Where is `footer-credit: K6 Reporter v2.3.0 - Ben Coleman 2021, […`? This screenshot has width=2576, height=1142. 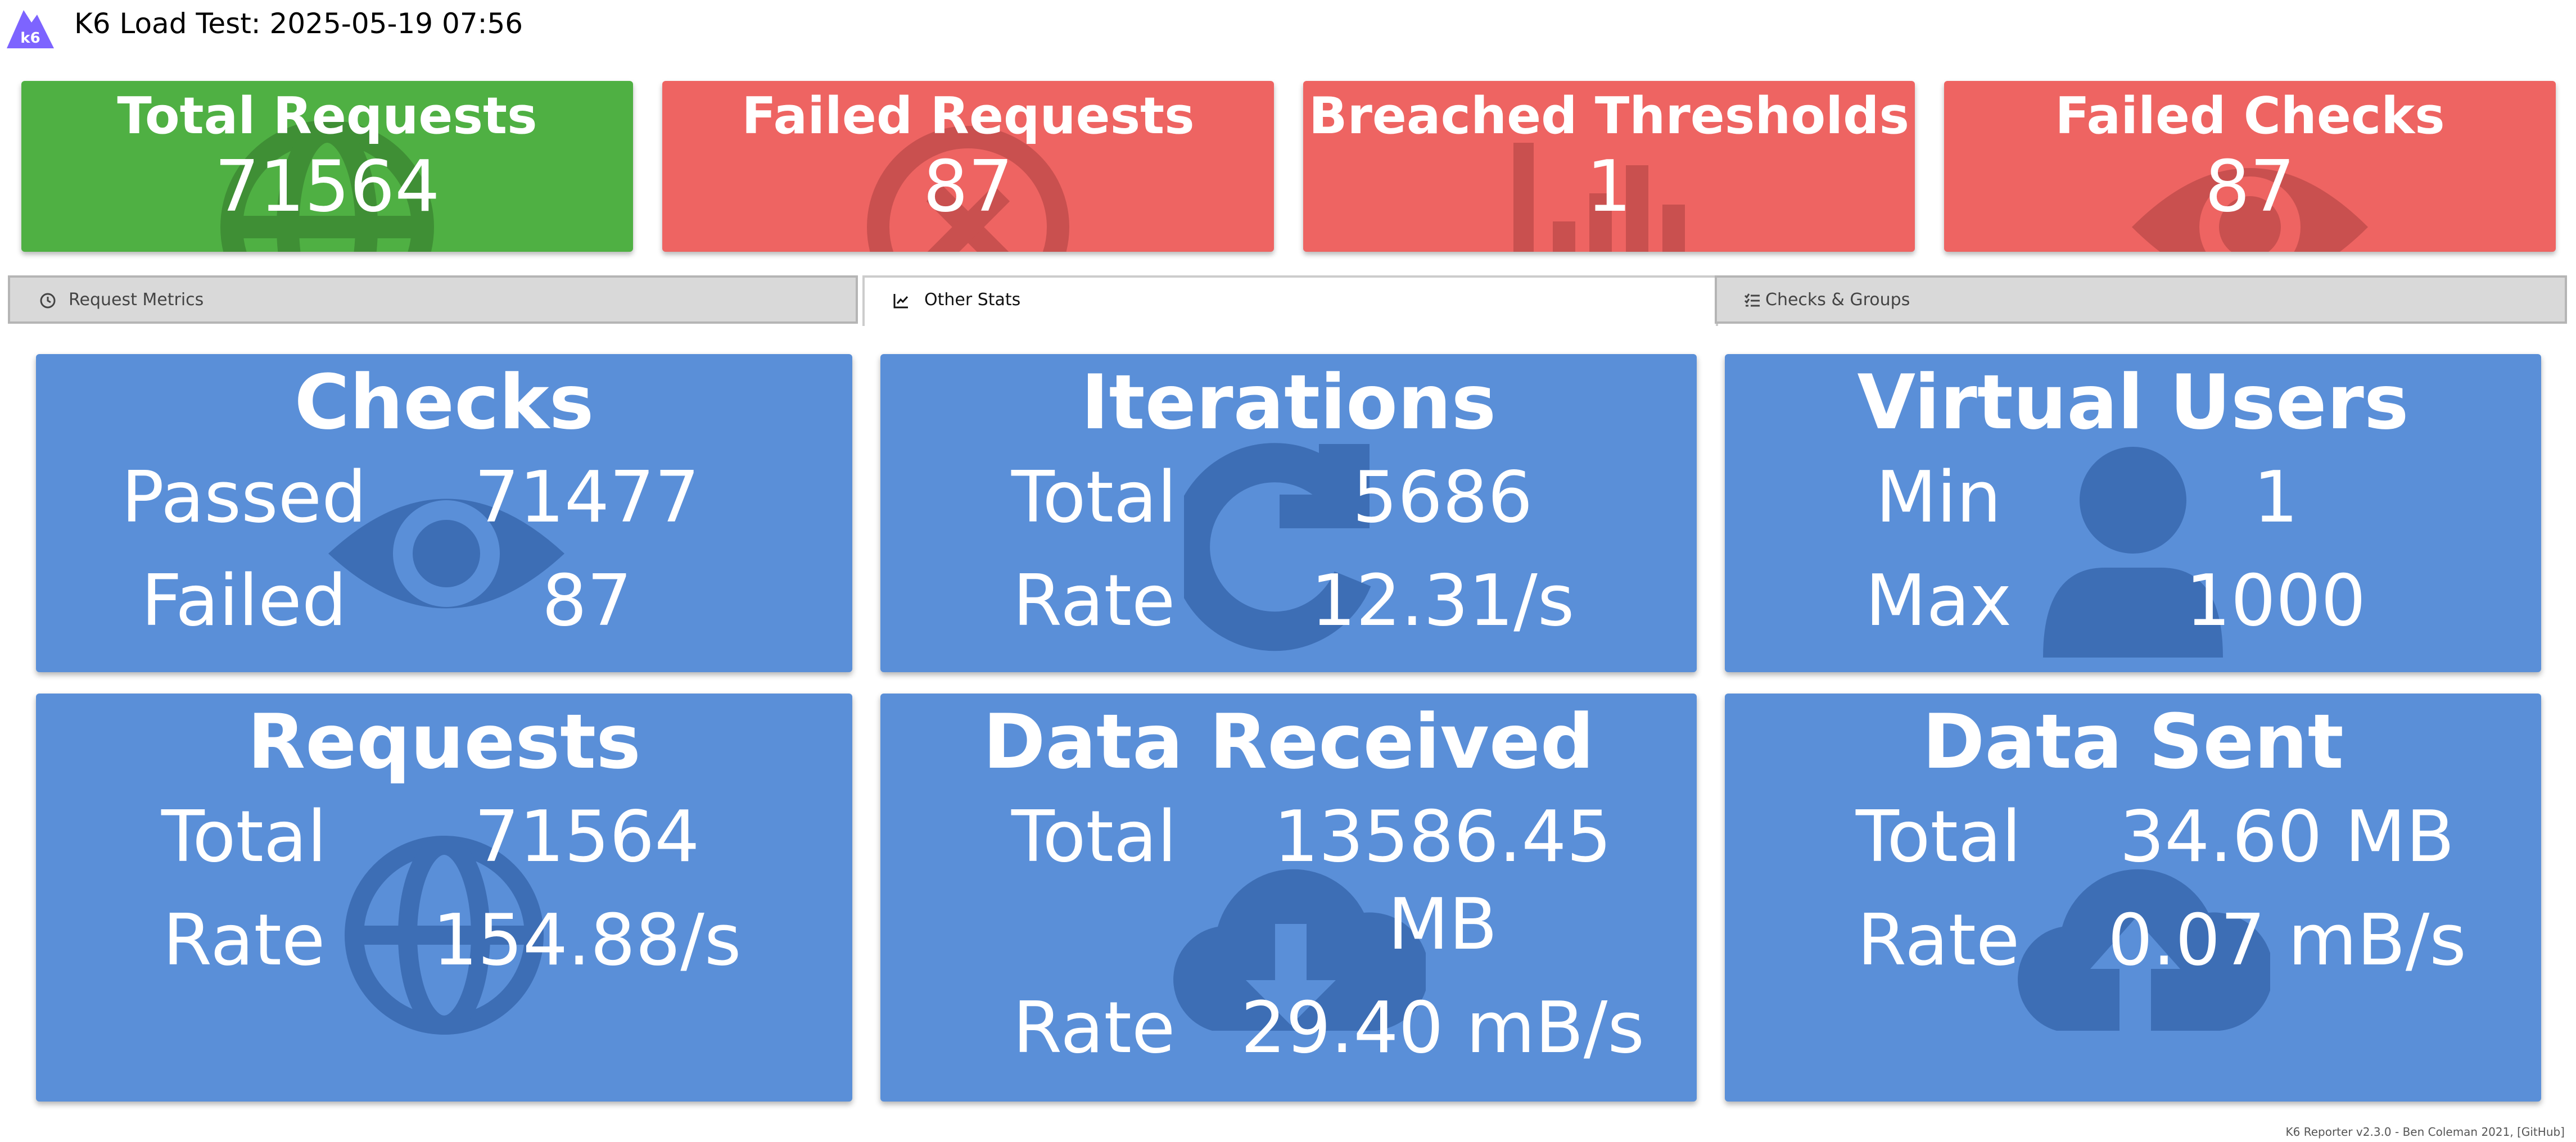
footer-credit: K6 Reporter v2.3.0 - Ben Coleman 2021, [… is located at coordinates (2425, 1132).